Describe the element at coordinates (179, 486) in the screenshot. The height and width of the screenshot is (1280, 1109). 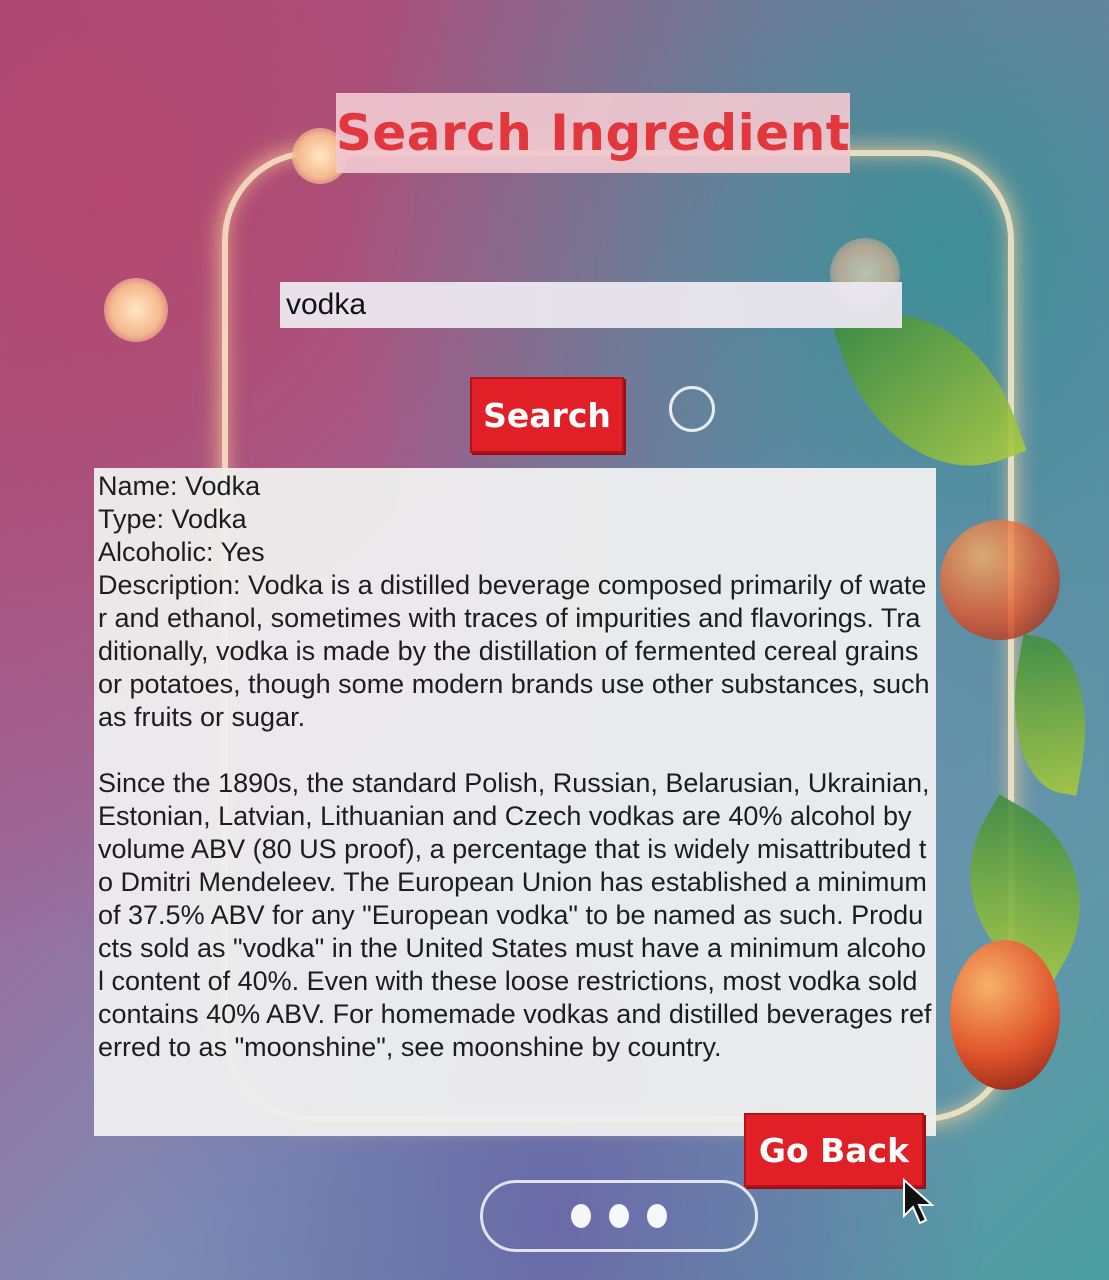
I see `ingredient-name: Name: Vodka` at that location.